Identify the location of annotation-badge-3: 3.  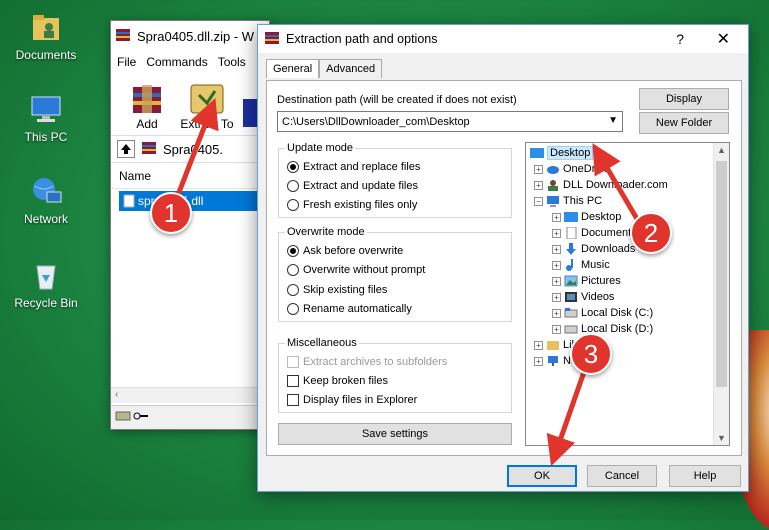
(591, 354).